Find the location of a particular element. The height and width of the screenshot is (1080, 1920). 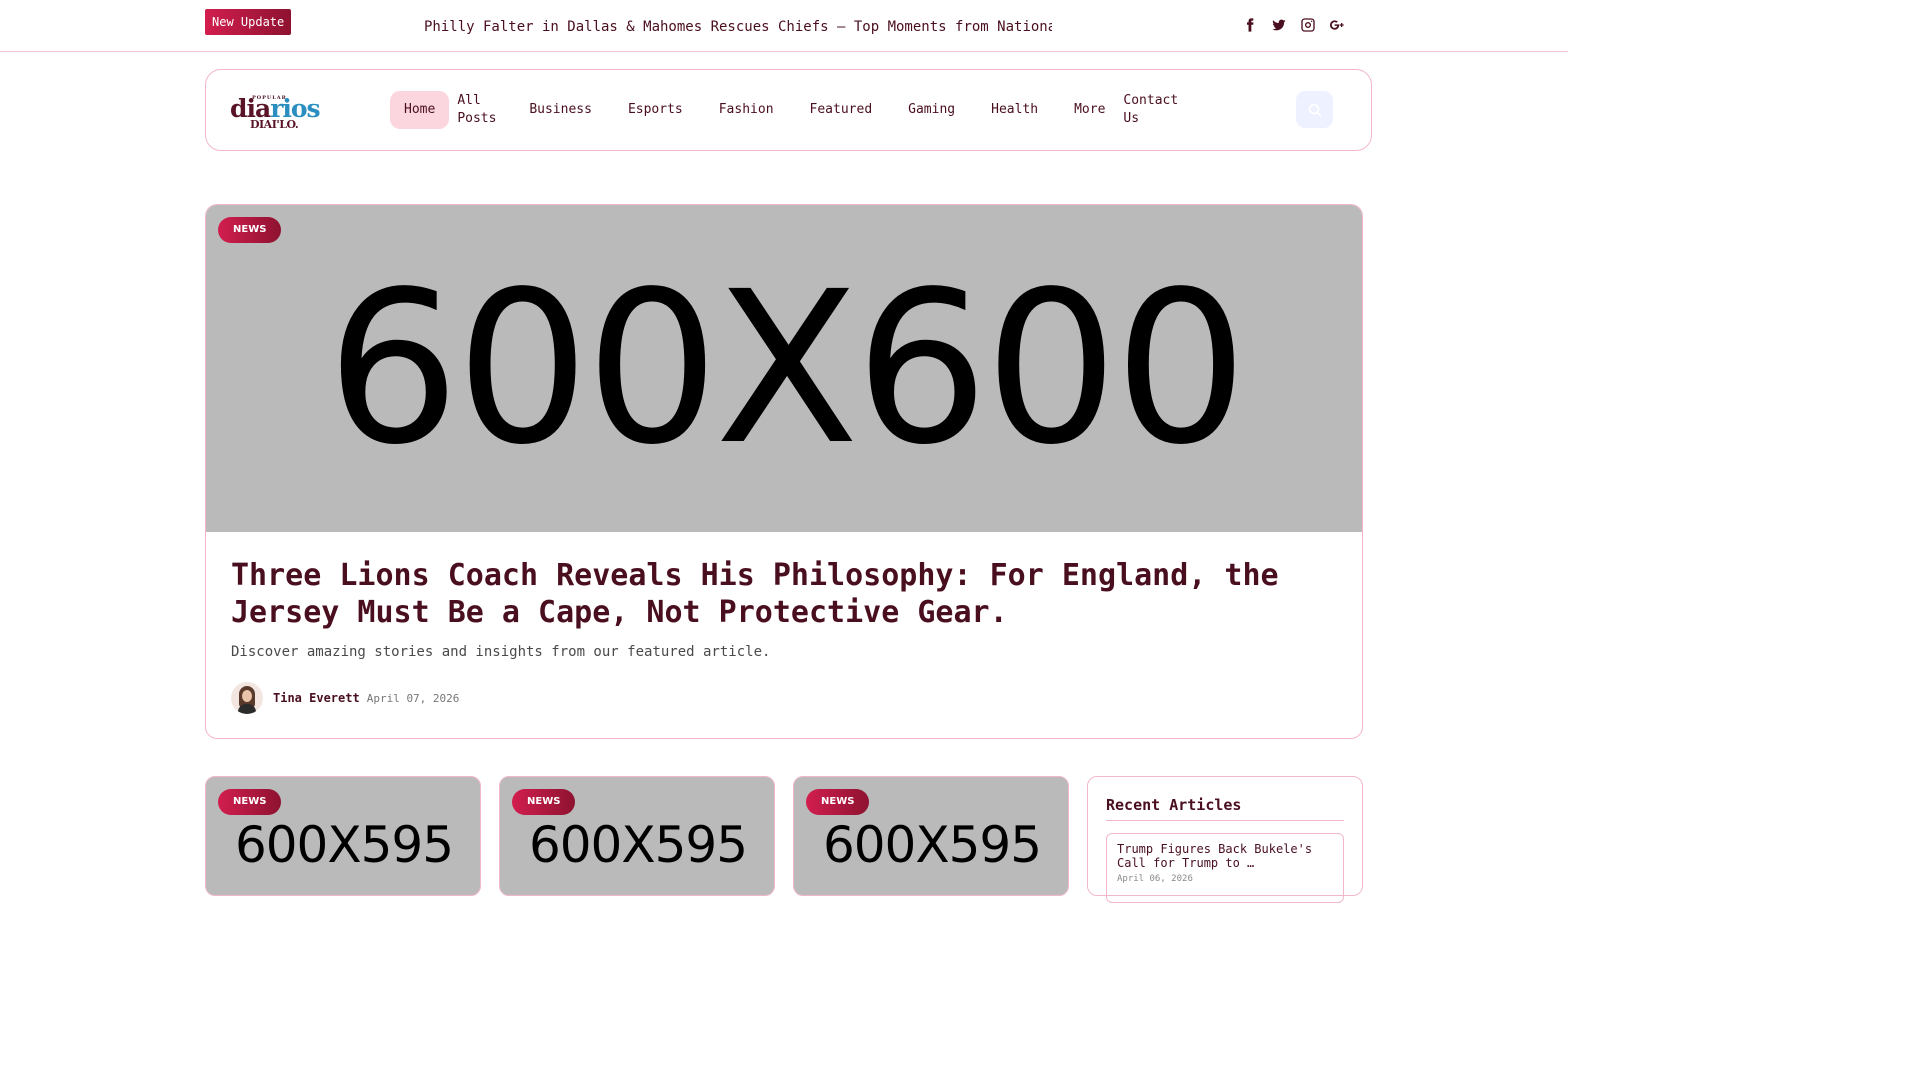

facebook-icon is located at coordinates (1249, 25).